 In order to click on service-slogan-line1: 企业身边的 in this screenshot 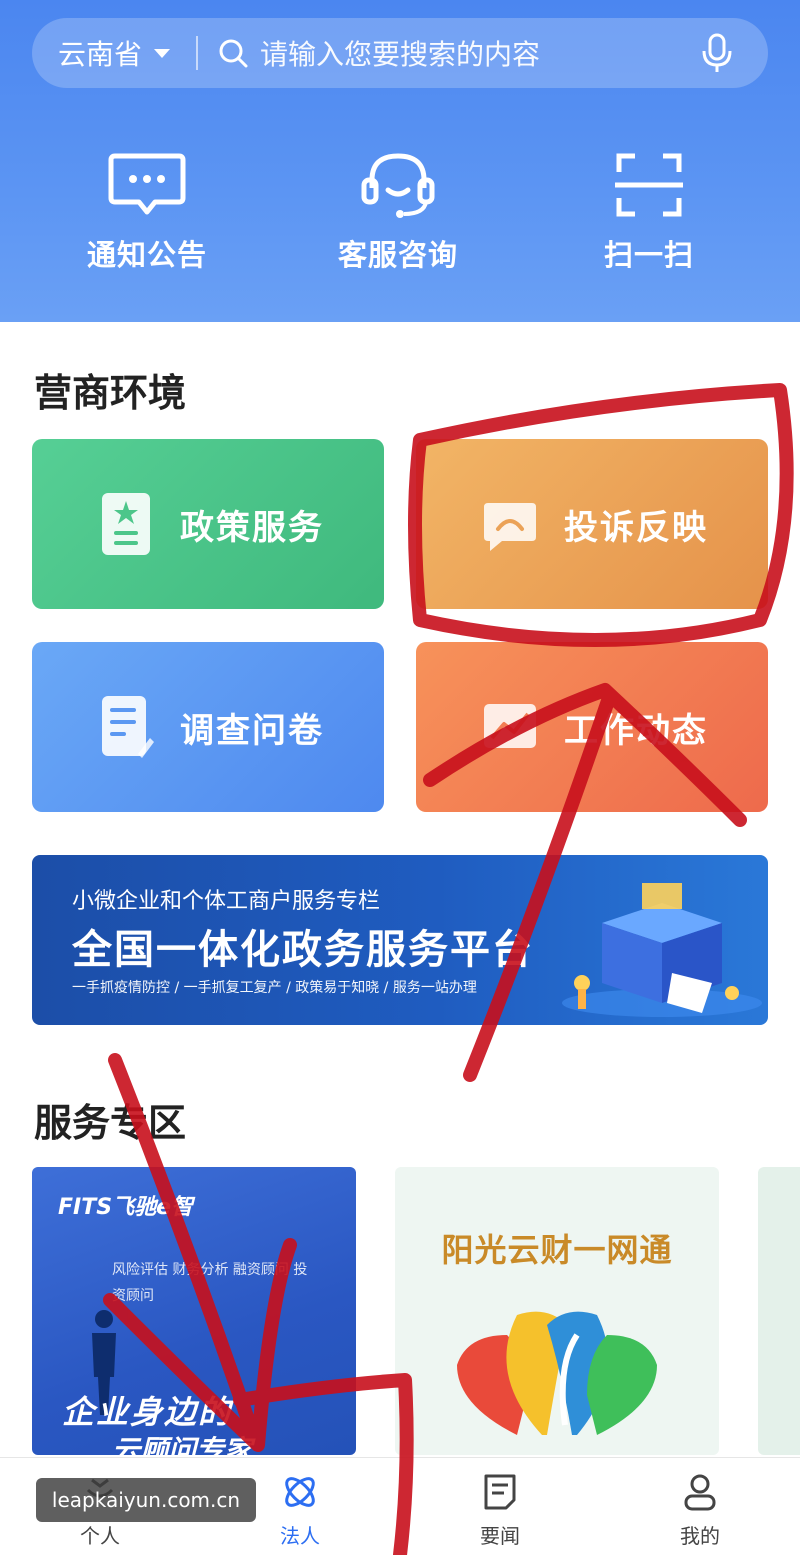, I will do `click(147, 1412)`.